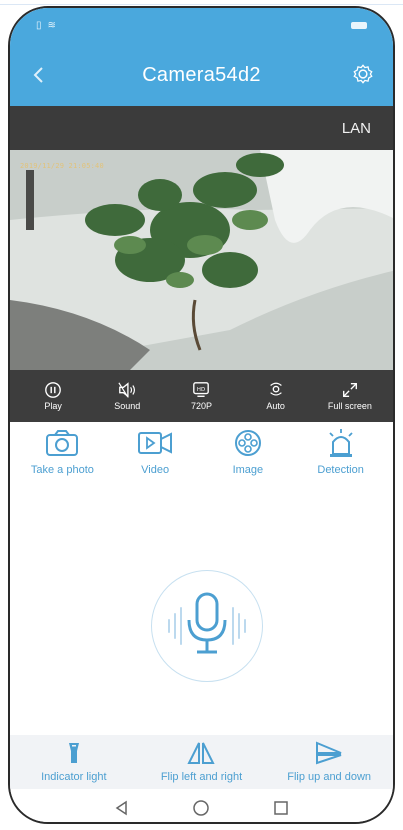 The height and width of the screenshot is (830, 403). I want to click on nav-back-button, so click(122, 808).